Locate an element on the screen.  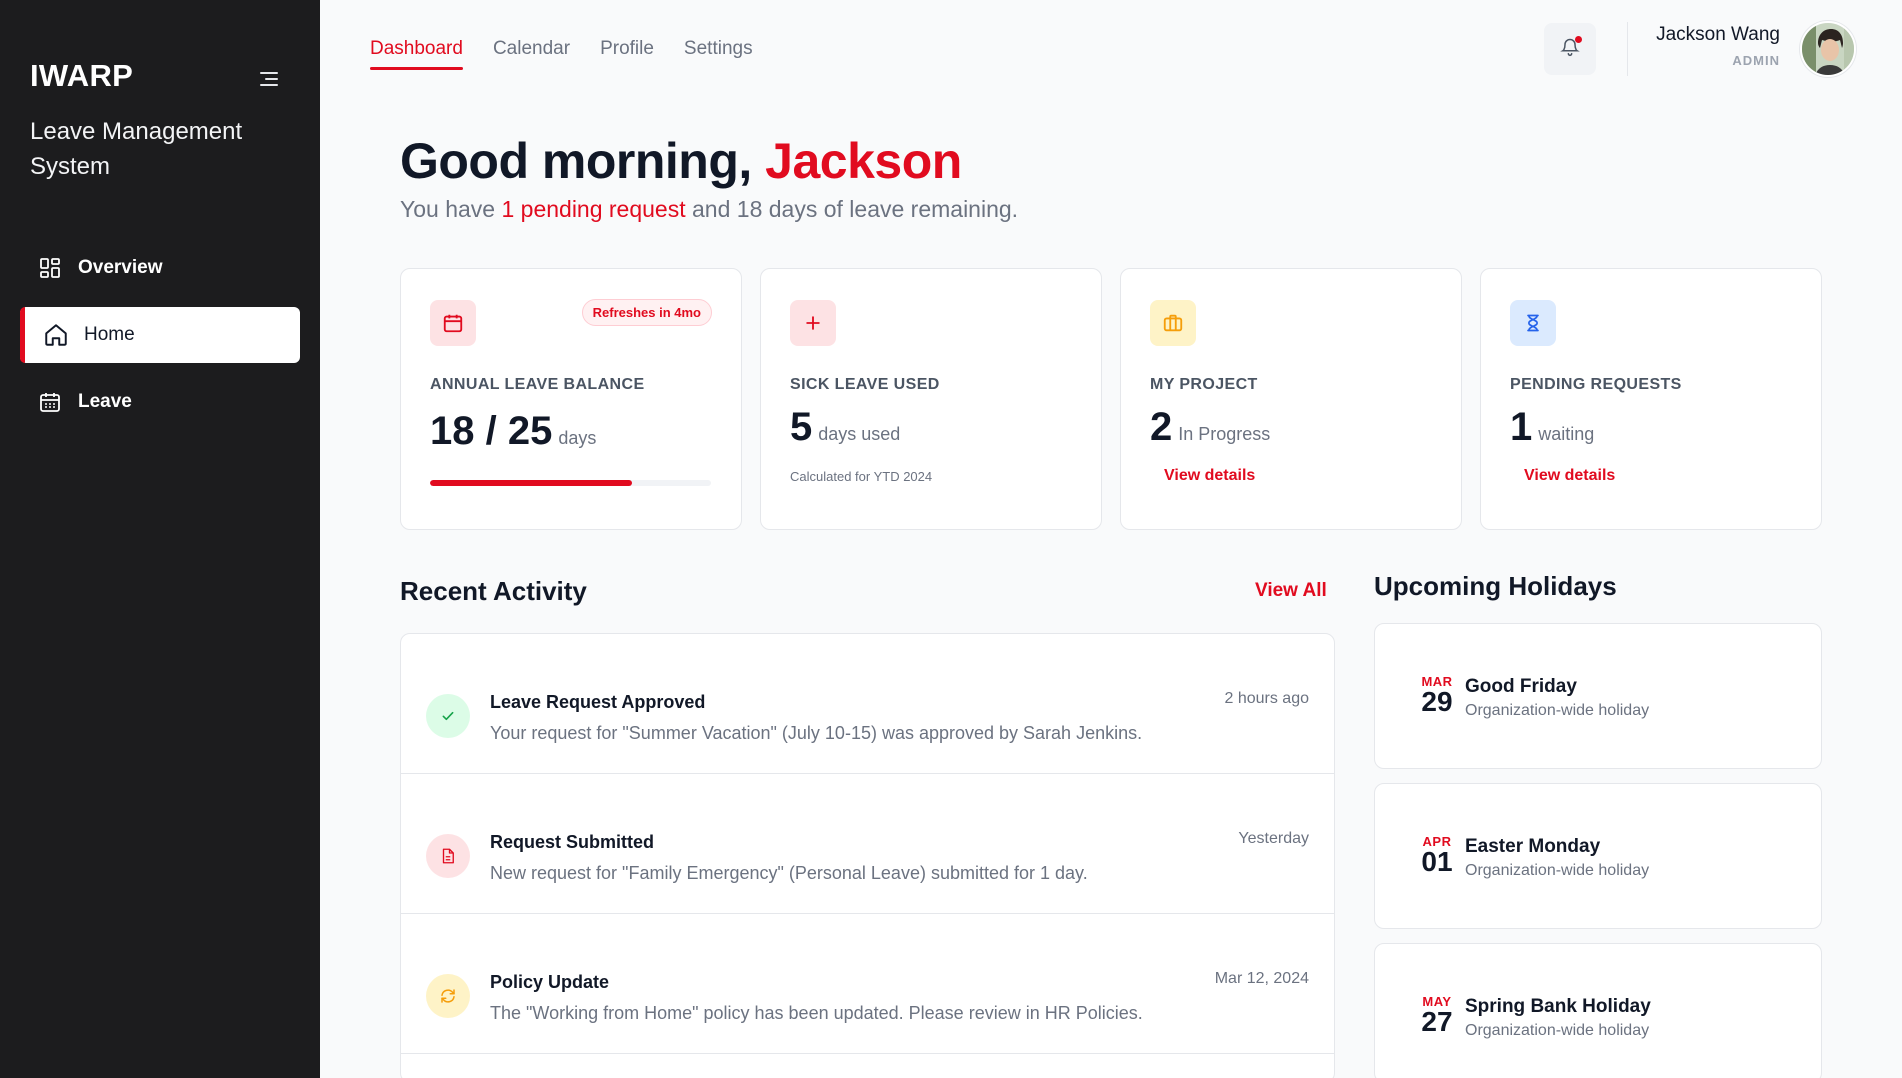
card-value: 2 In Progress is located at coordinates (1210, 427).